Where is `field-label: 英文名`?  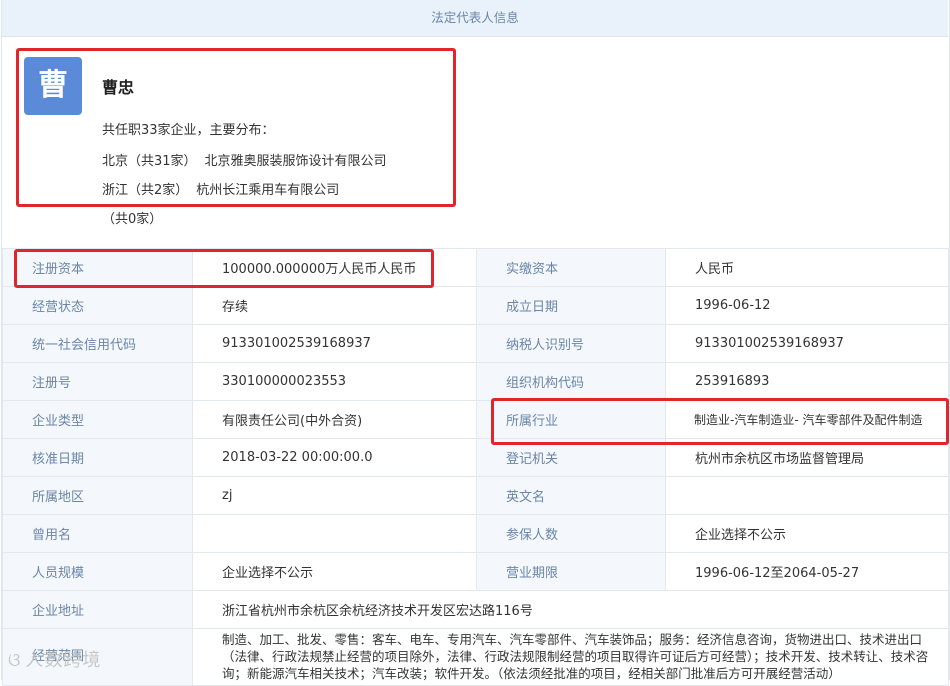
field-label: 英文名 is located at coordinates (571, 495).